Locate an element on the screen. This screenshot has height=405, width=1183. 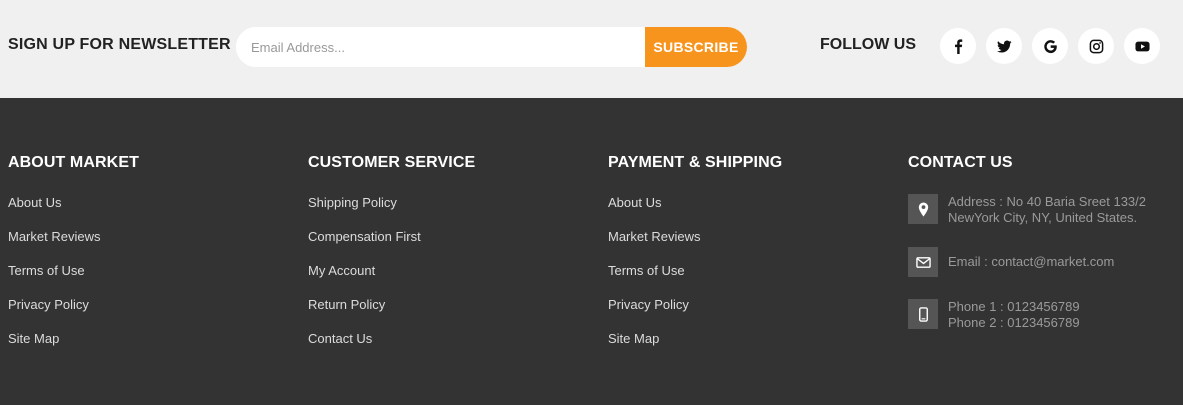
instagram-icon is located at coordinates (1096, 46).